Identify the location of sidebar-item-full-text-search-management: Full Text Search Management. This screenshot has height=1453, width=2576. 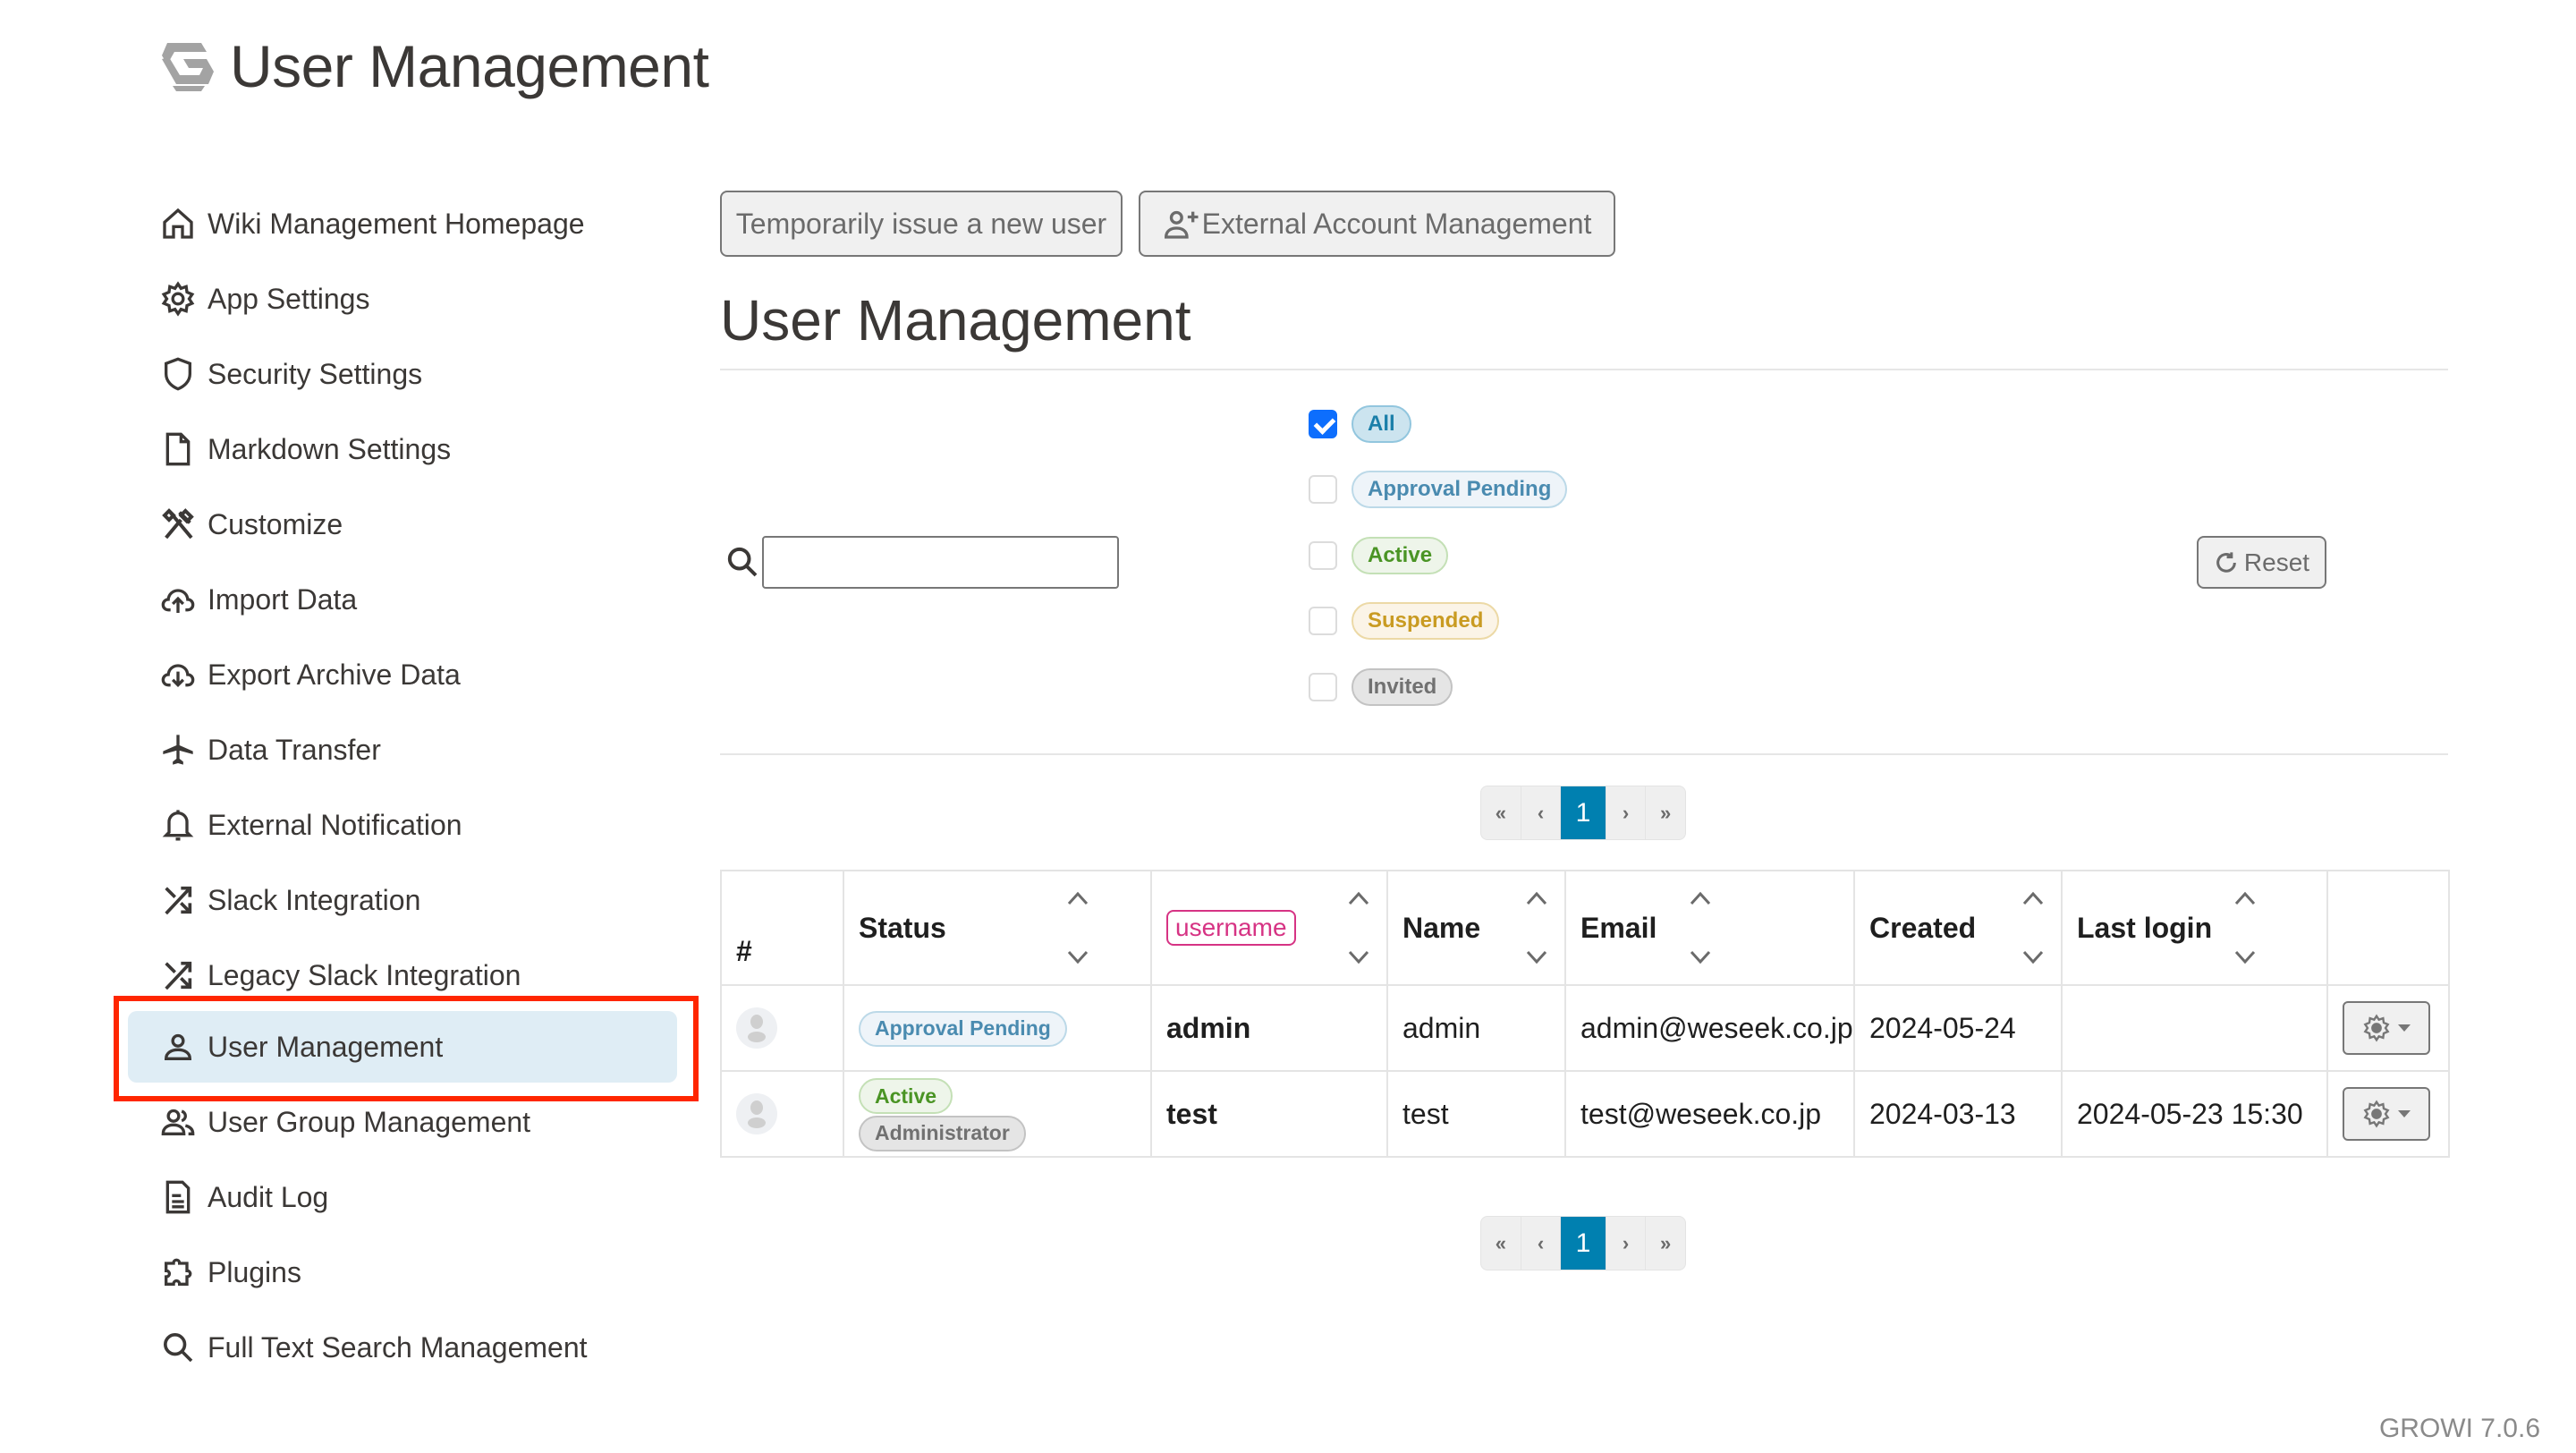
(402, 1347).